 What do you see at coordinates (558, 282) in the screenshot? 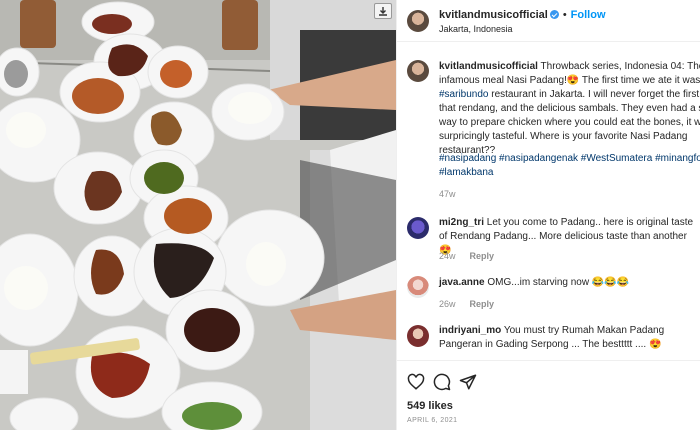
I see `comment-text: OMG...im starving now 😂😂😂` at bounding box center [558, 282].